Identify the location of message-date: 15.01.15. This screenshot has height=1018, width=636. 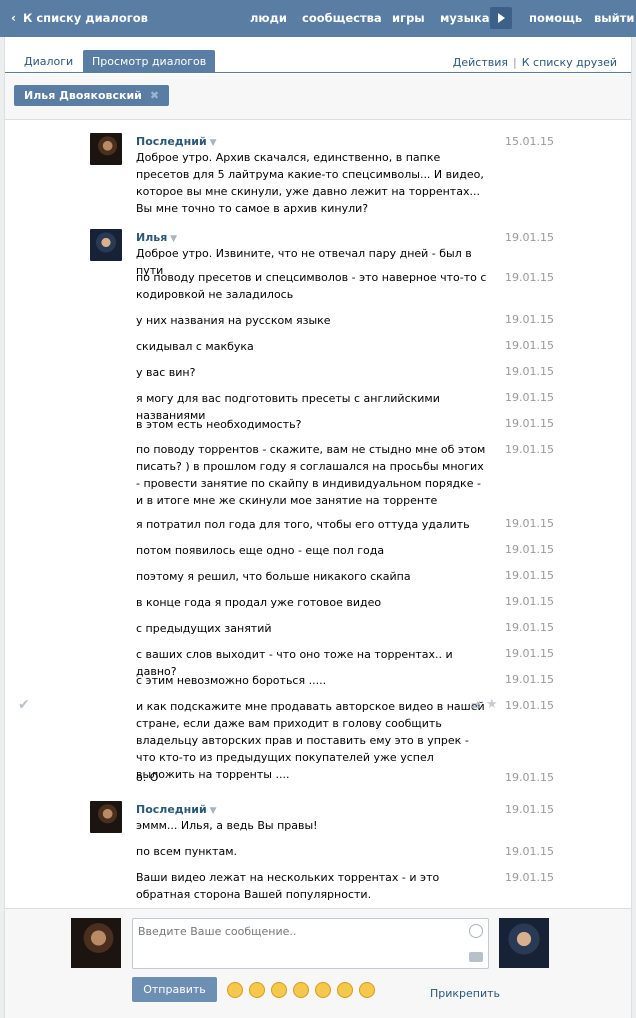
(529, 141).